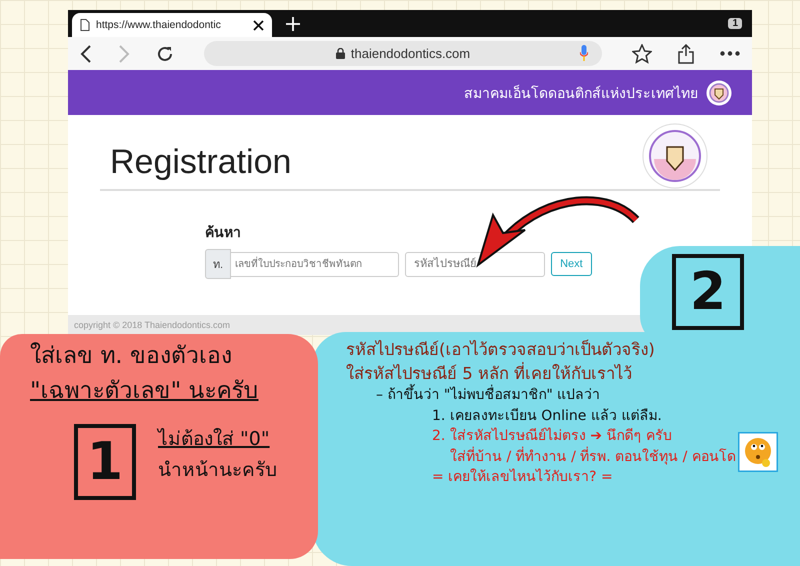 The width and height of the screenshot is (800, 566). Describe the element at coordinates (686, 54) in the screenshot. I see `share-icon` at that location.